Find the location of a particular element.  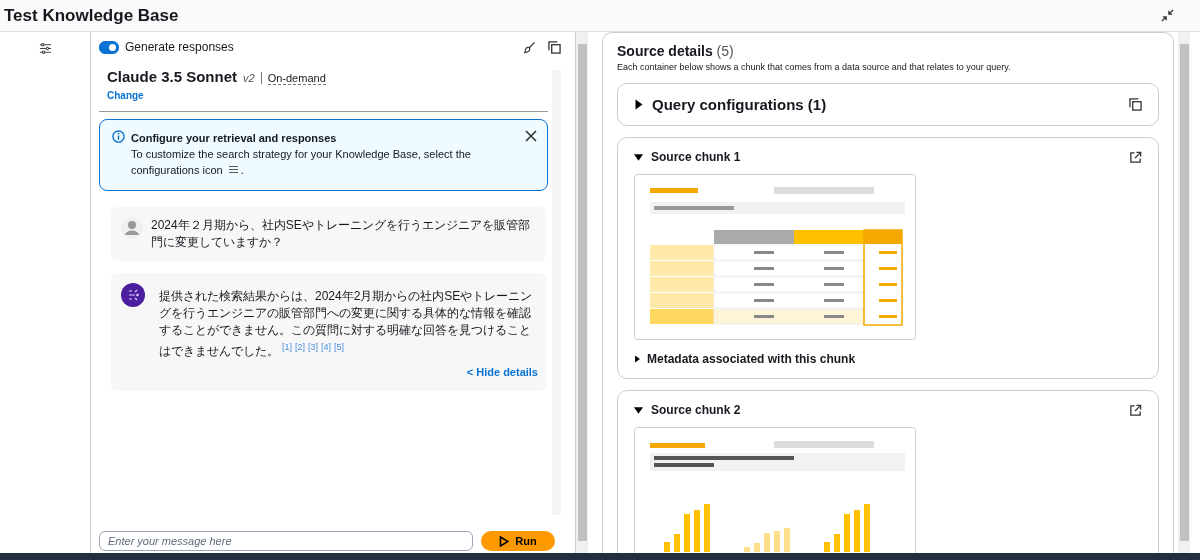

section-title: Source details (5) is located at coordinates (676, 51).